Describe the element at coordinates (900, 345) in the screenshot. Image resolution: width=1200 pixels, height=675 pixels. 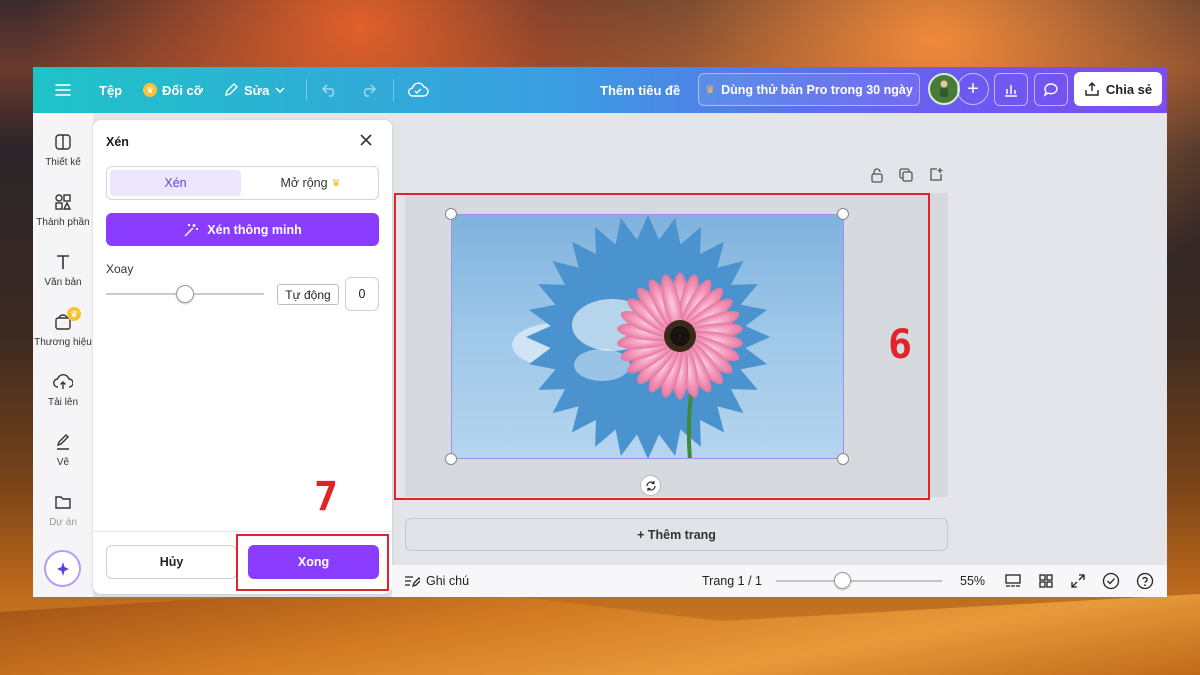
I see `annotation-step-6: 6` at that location.